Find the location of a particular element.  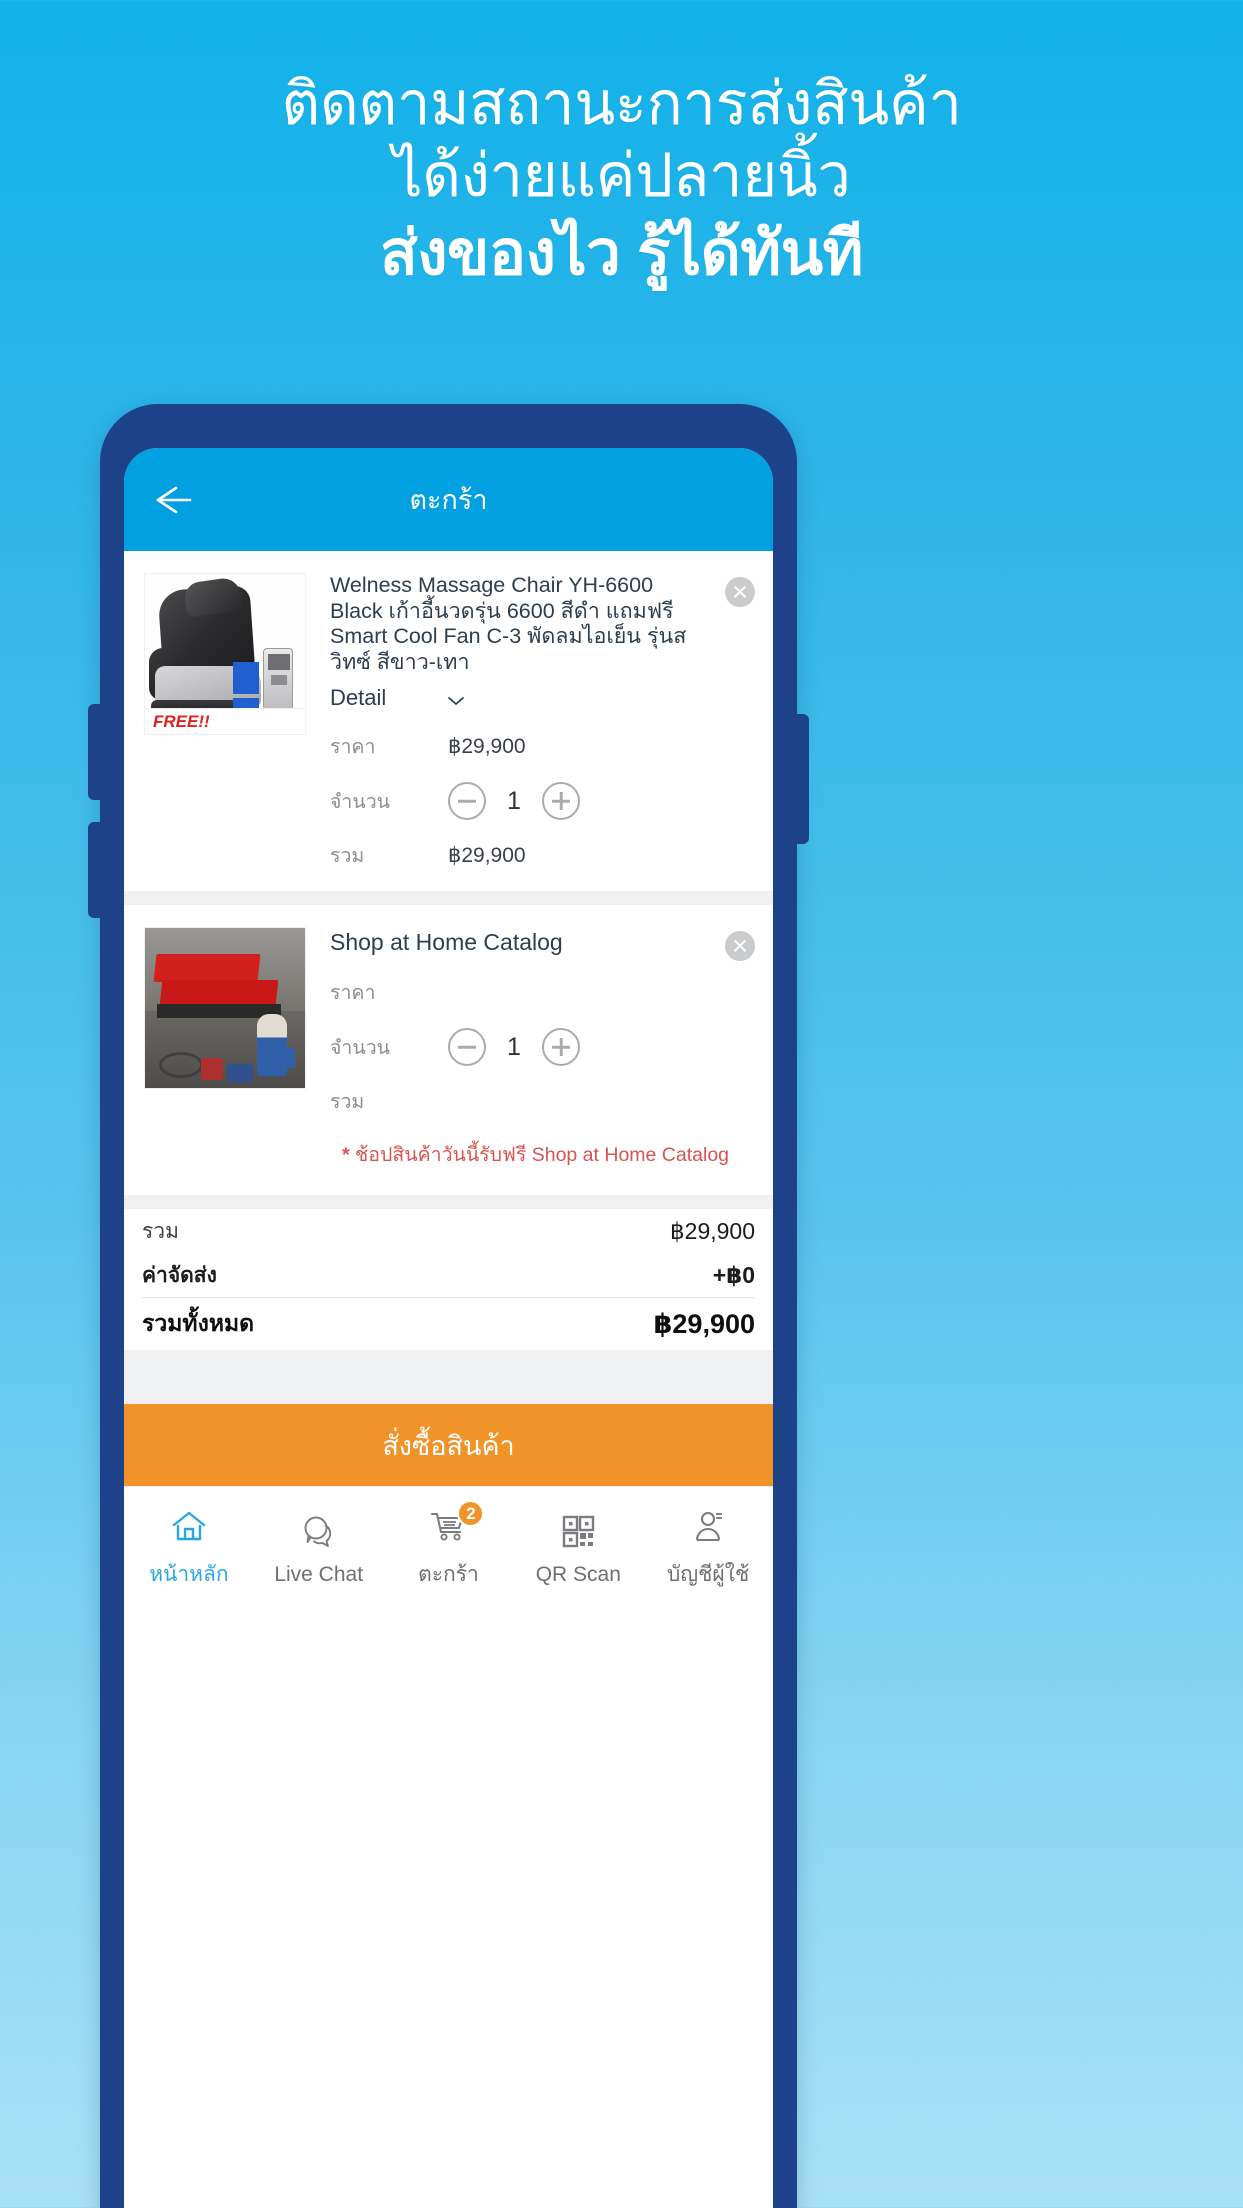

nav-label-cart: ตะกร้า is located at coordinates (448, 1574).